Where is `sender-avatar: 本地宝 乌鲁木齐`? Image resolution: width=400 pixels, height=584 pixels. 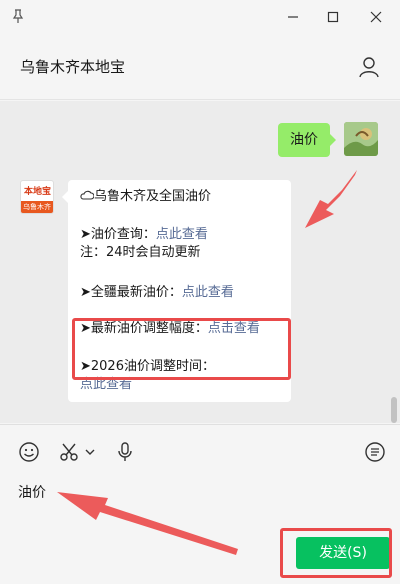 sender-avatar: 本地宝 乌鲁木齐 is located at coordinates (37, 197).